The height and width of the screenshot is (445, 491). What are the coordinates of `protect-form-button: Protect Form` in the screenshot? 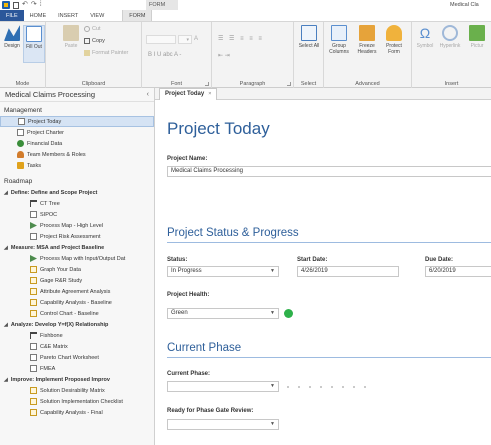 It's located at (394, 40).